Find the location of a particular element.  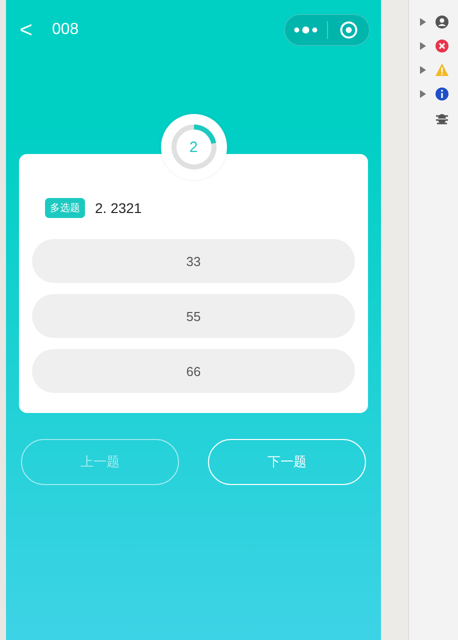

user-icon is located at coordinates (442, 22).